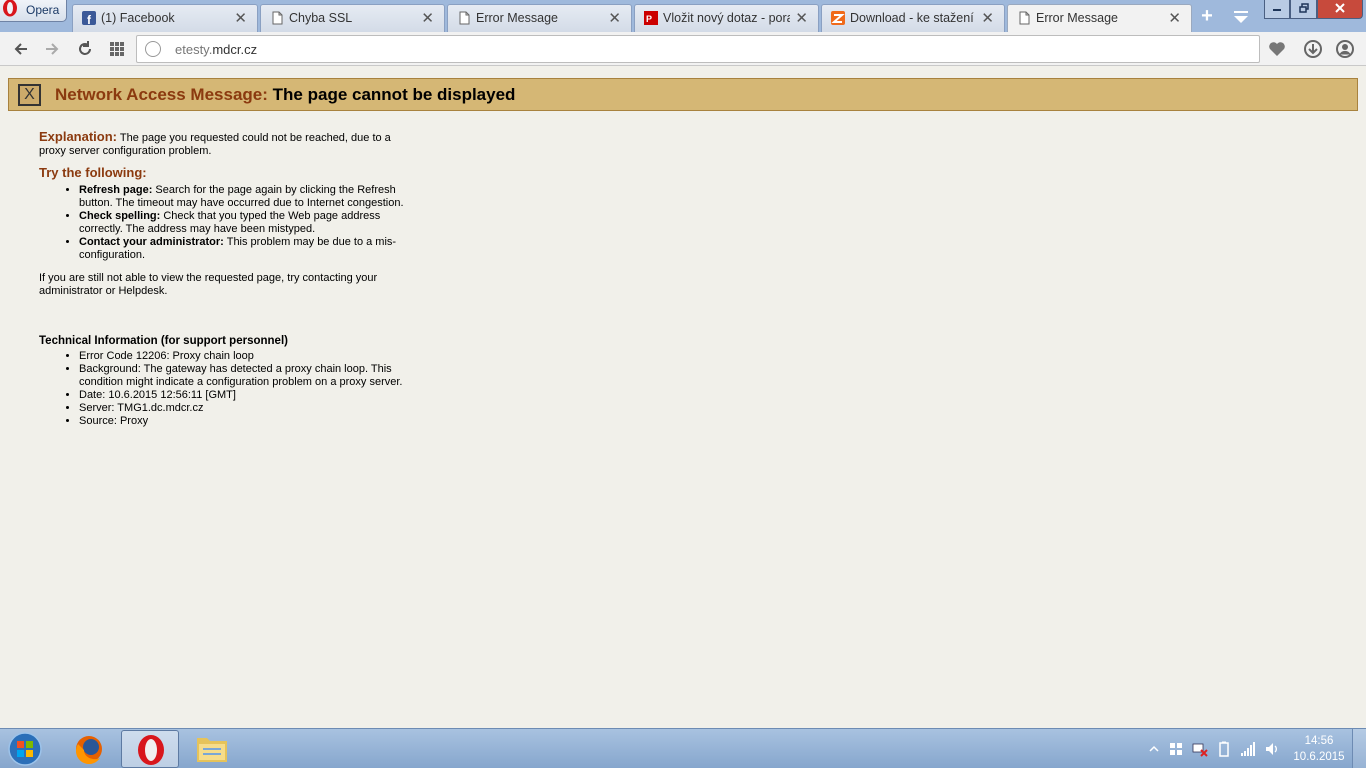 This screenshot has width=1366, height=768. Describe the element at coordinates (1200, 749) in the screenshot. I see `network-error-icon` at that location.